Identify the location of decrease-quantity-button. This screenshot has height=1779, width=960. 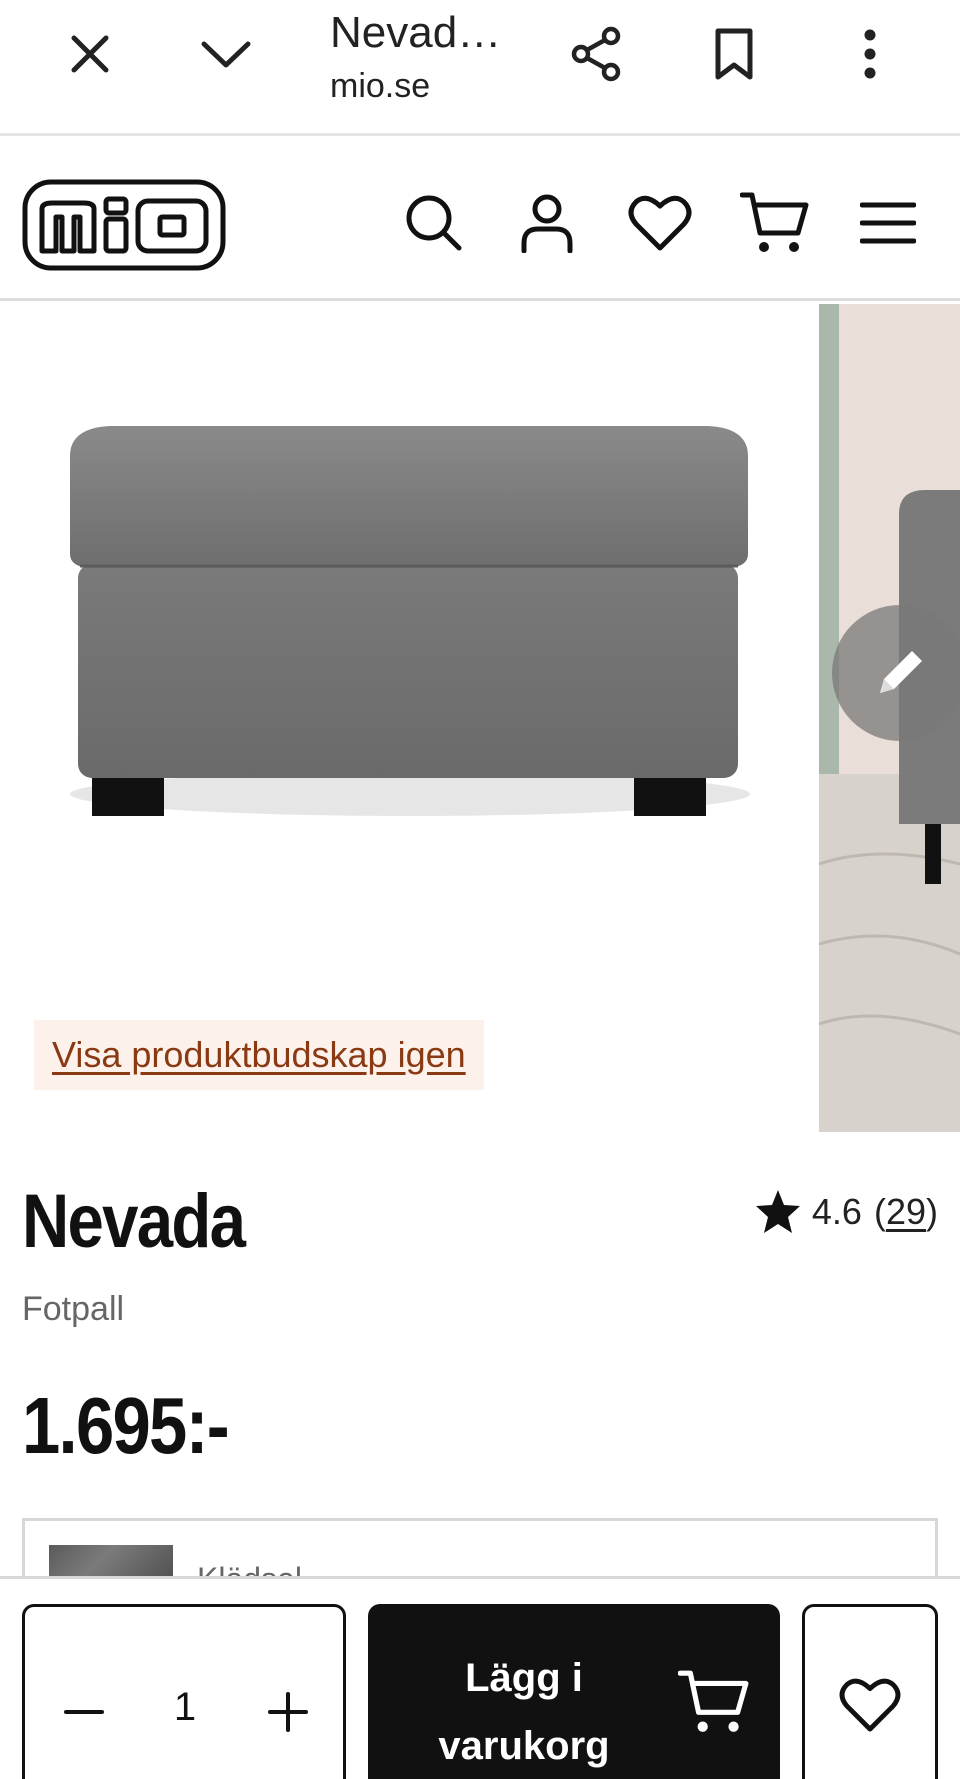
(84, 1712).